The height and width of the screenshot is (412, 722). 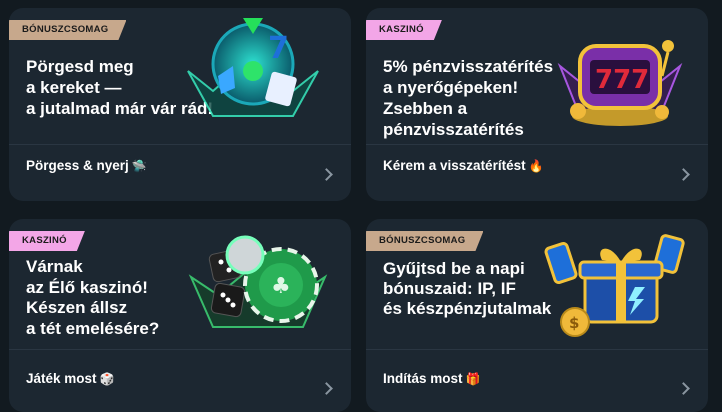 I want to click on fire-icon: 🔥, so click(x=536, y=165).